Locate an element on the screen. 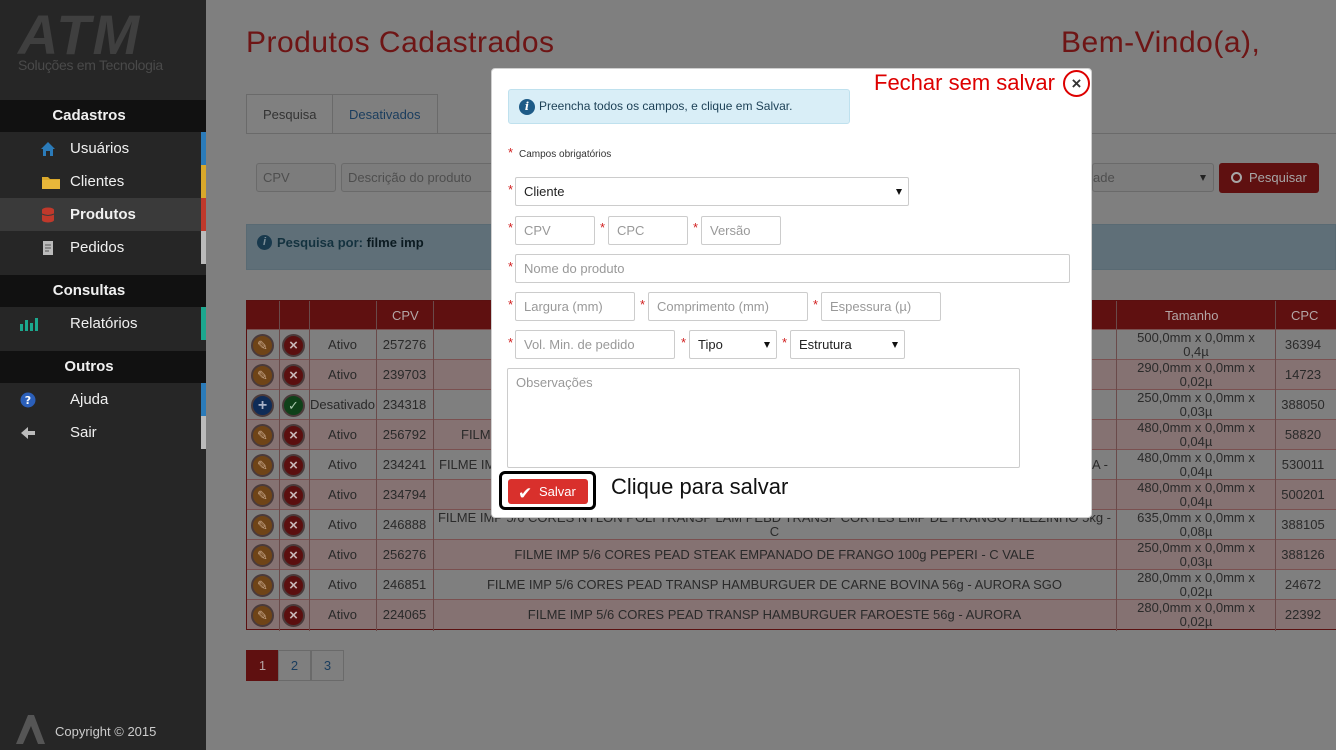 This screenshot has width=1336, height=750. size-line: 635,0mm x 0,0mm x is located at coordinates (1196, 517).